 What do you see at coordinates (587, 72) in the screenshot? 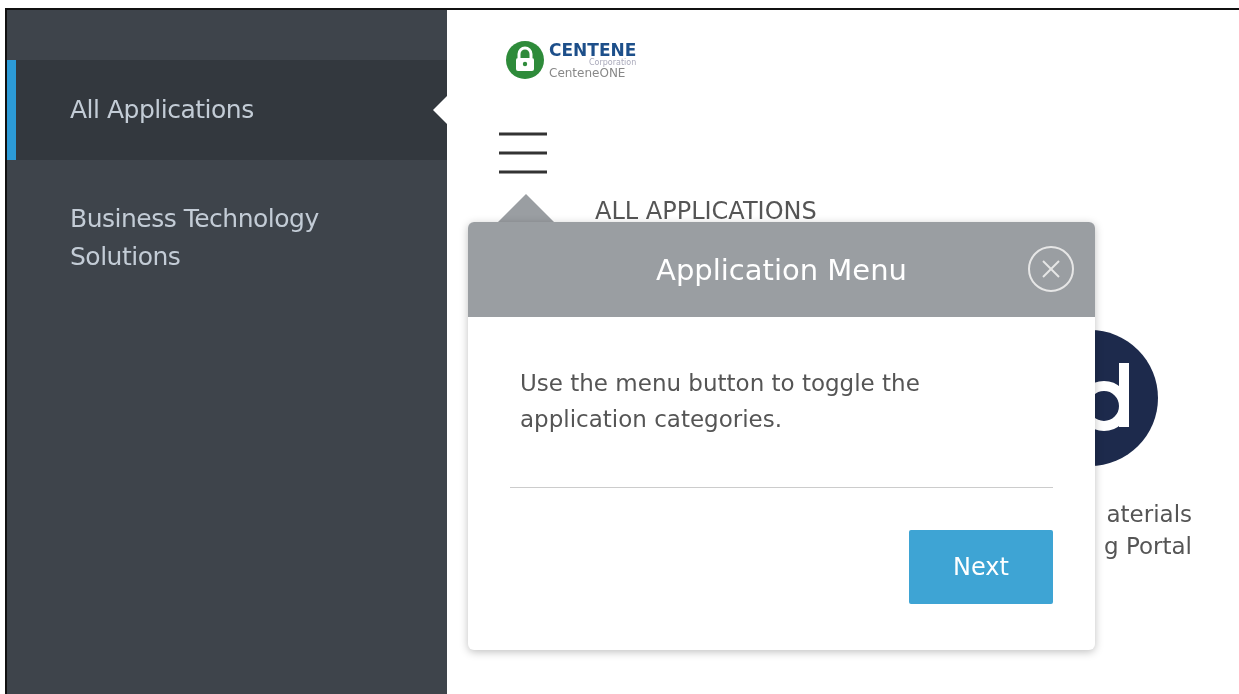
I see `product-name: CenteneONE` at bounding box center [587, 72].